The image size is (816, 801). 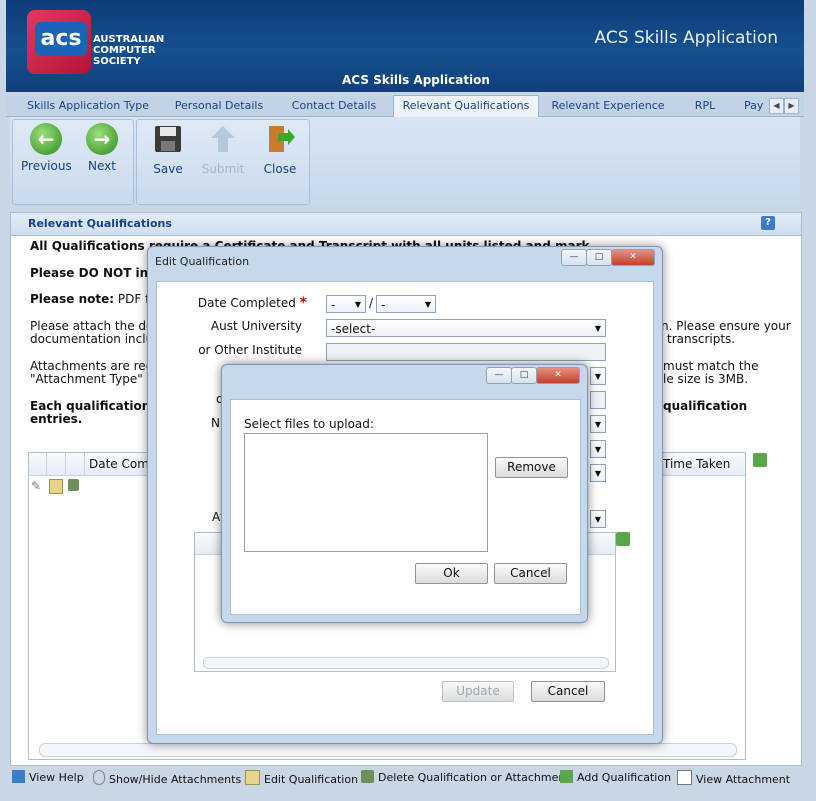 What do you see at coordinates (696, 464) in the screenshot?
I see `grid-column-time-taken: Time Taken` at bounding box center [696, 464].